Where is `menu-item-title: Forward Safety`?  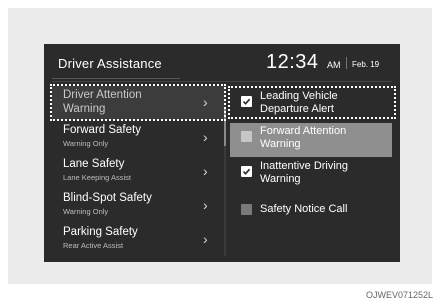 menu-item-title: Forward Safety is located at coordinates (102, 130).